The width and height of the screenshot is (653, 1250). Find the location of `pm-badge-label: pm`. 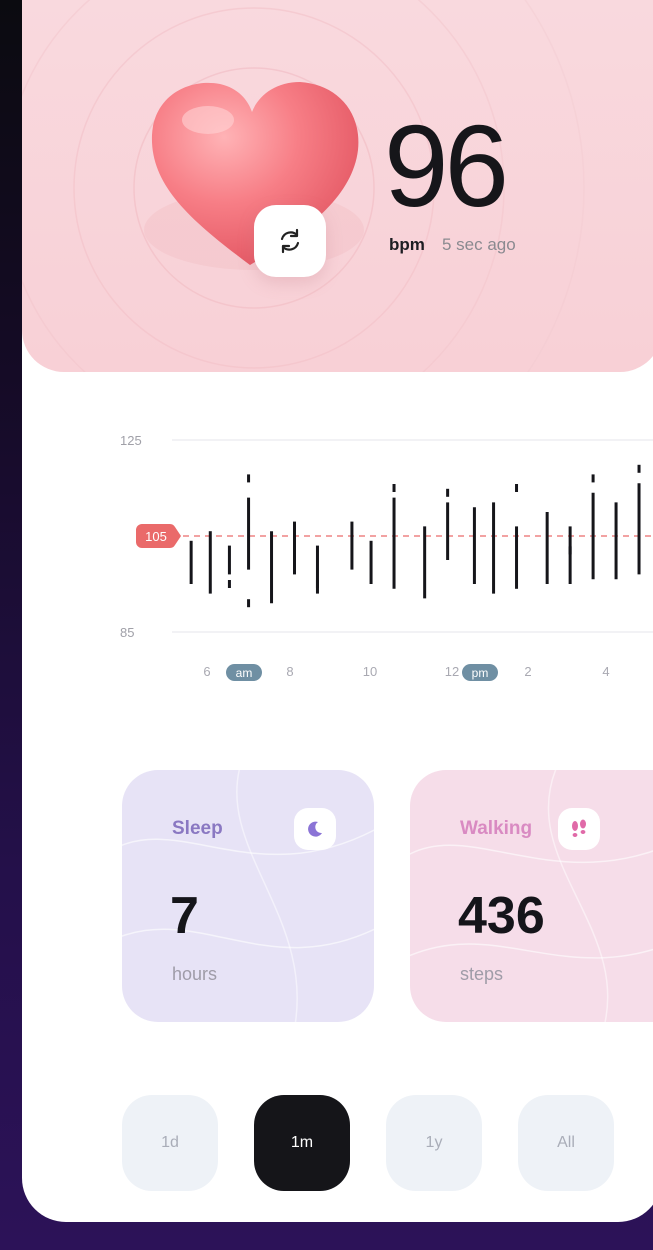

pm-badge-label: pm is located at coordinates (480, 673).